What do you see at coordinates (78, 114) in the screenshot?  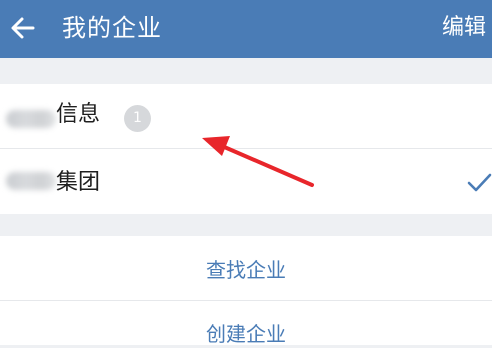 I see `company-name: 信息` at bounding box center [78, 114].